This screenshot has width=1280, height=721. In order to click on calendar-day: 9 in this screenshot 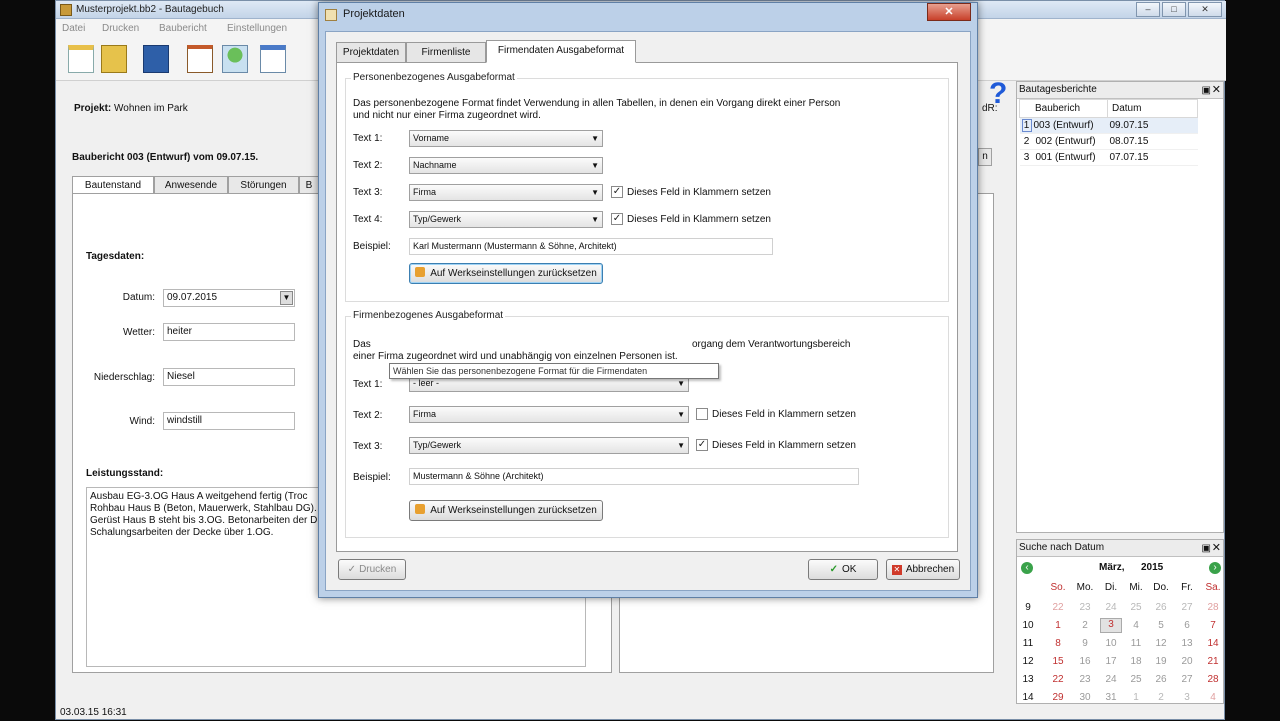, I will do `click(1085, 643)`.